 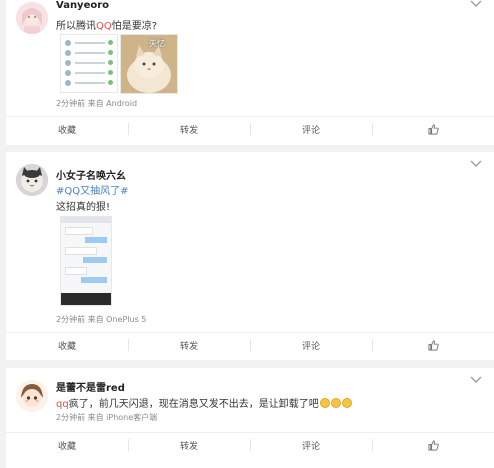 What do you see at coordinates (101, 319) in the screenshot?
I see `post-meta: 2分钟前 来自 OnePlus 5` at bounding box center [101, 319].